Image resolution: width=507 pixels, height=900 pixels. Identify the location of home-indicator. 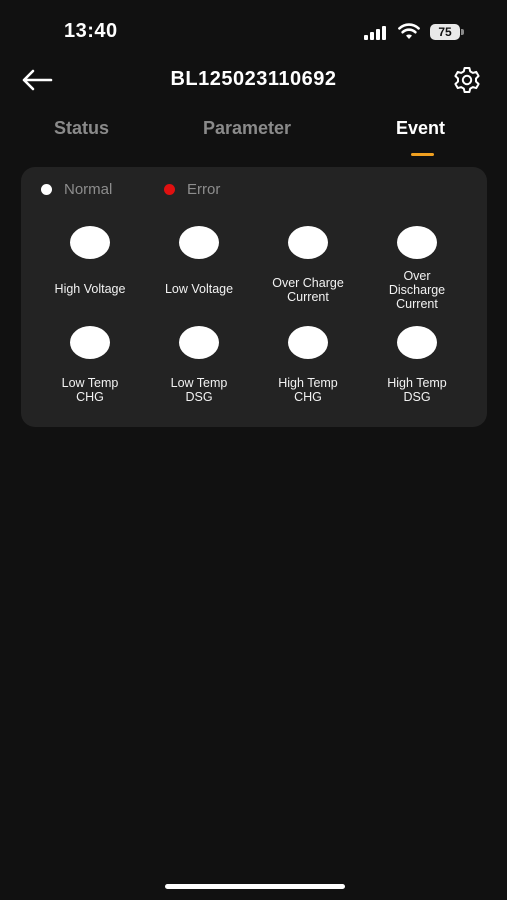
(255, 886).